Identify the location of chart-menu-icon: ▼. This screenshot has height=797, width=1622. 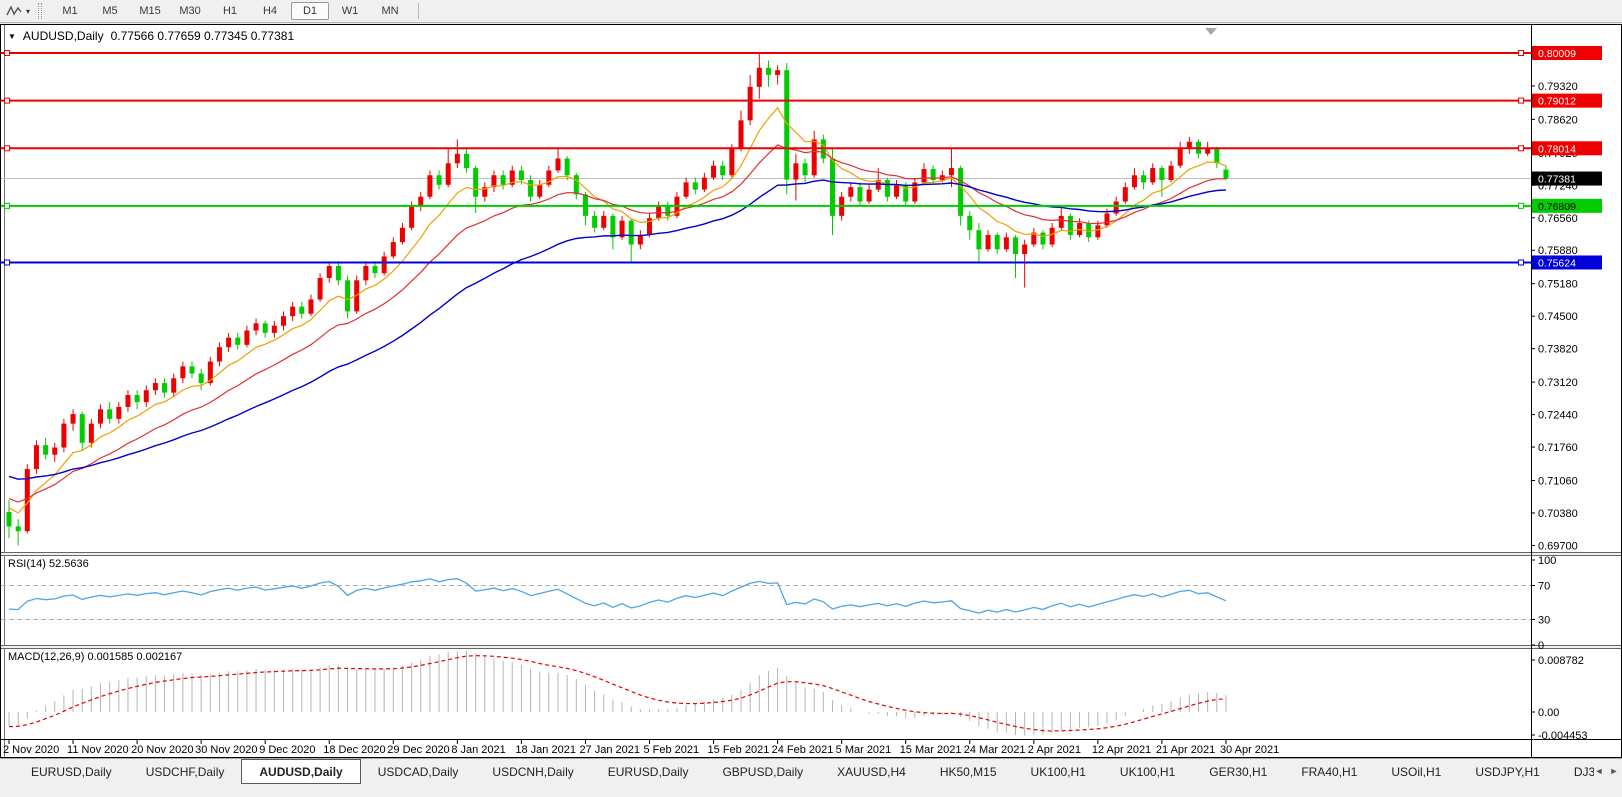
(12, 36).